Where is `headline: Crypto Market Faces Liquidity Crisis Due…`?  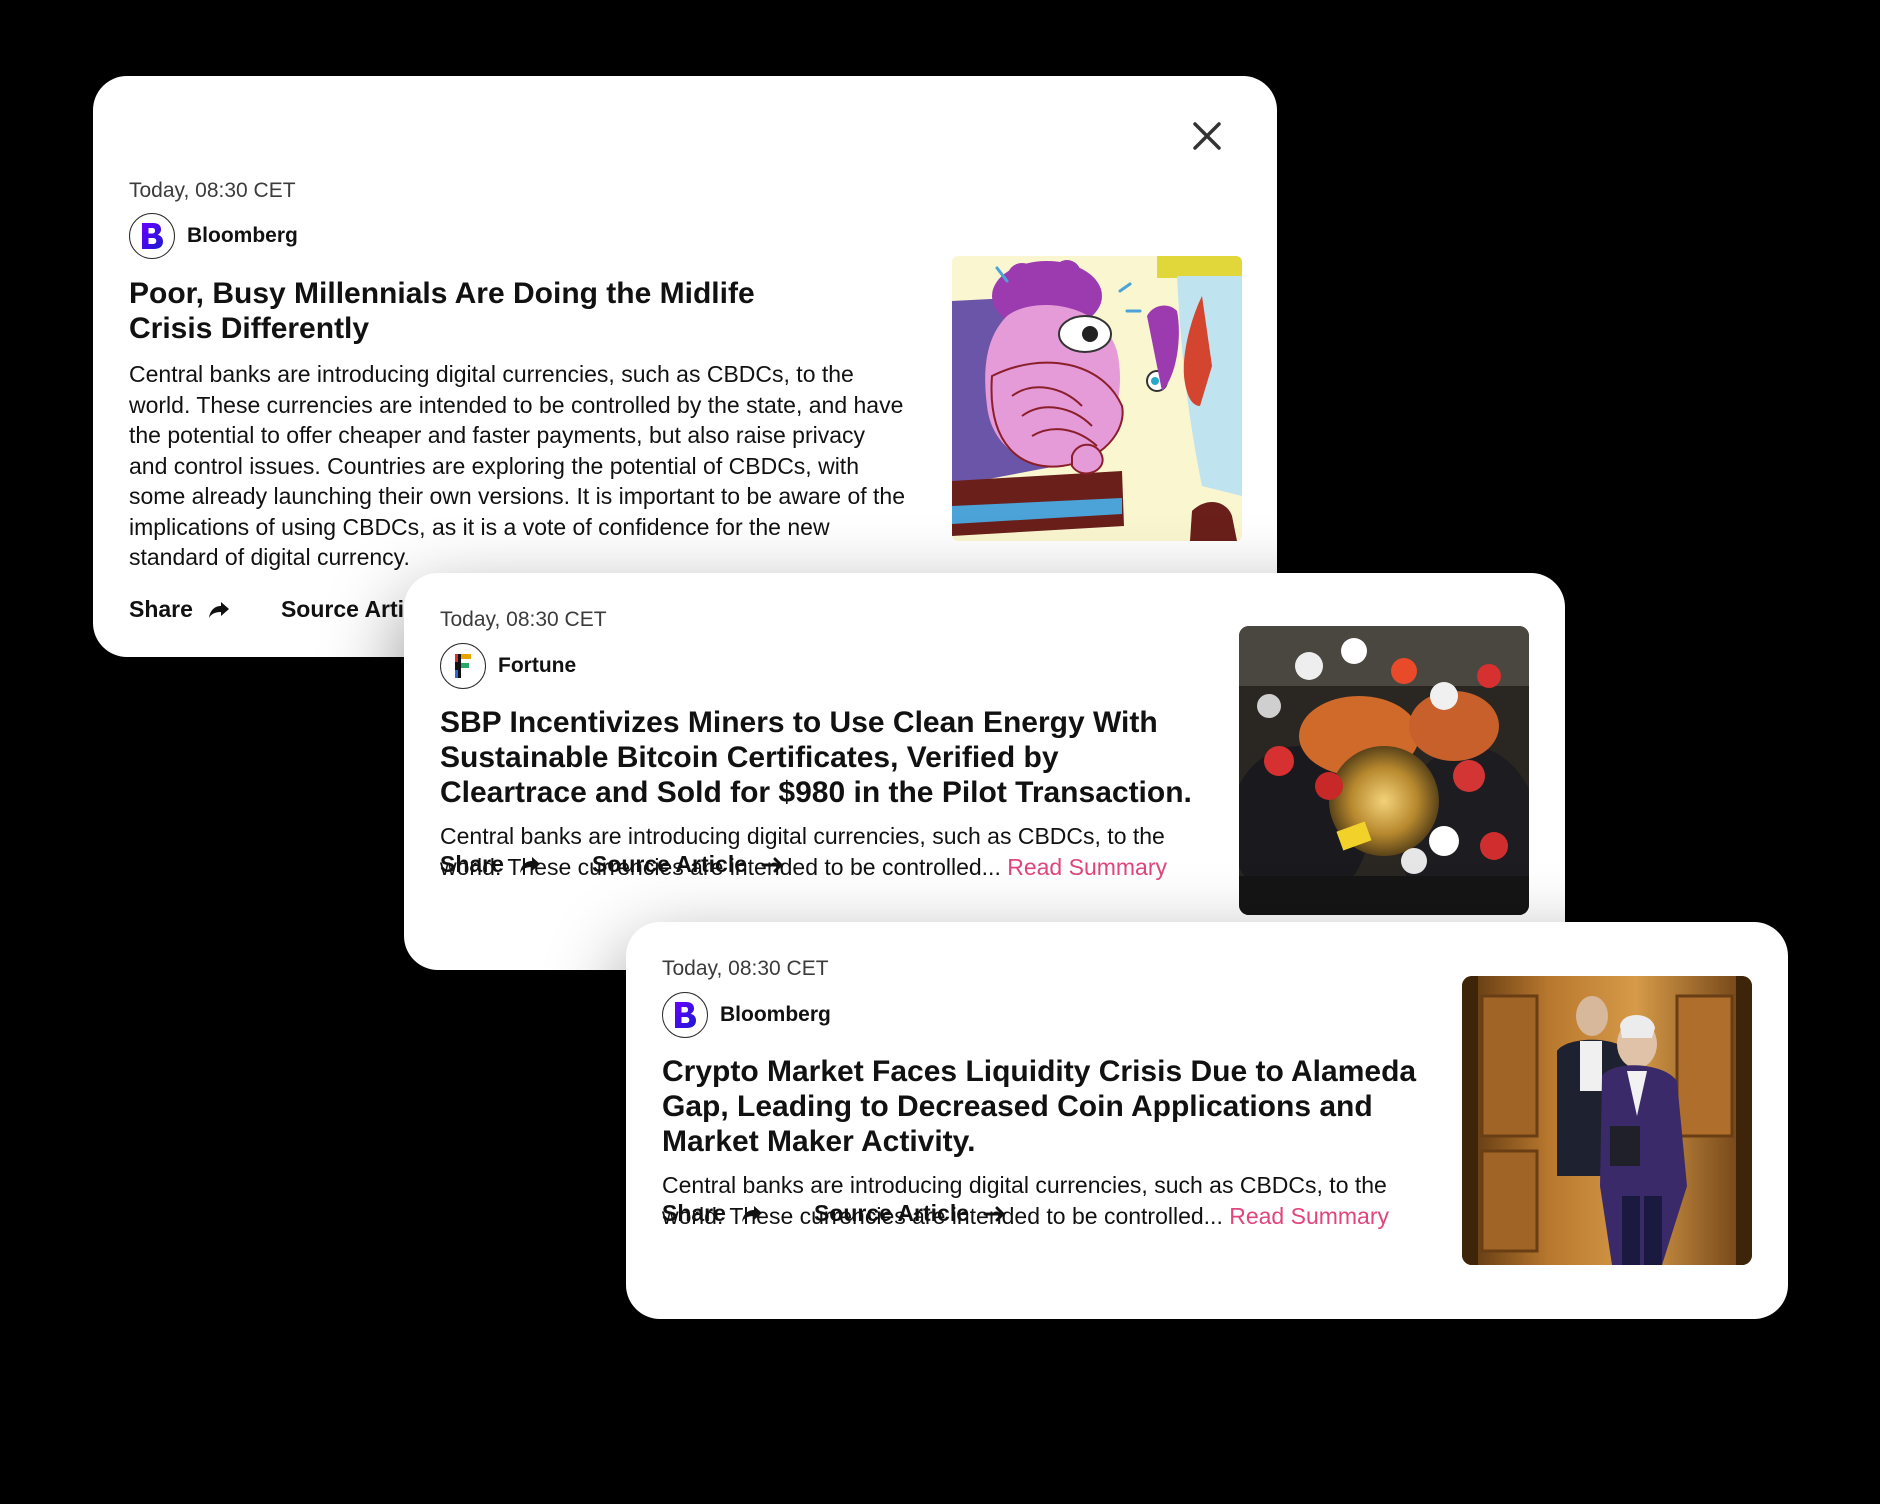
headline: Crypto Market Faces Liquidity Crisis Due… is located at coordinates (1042, 1106).